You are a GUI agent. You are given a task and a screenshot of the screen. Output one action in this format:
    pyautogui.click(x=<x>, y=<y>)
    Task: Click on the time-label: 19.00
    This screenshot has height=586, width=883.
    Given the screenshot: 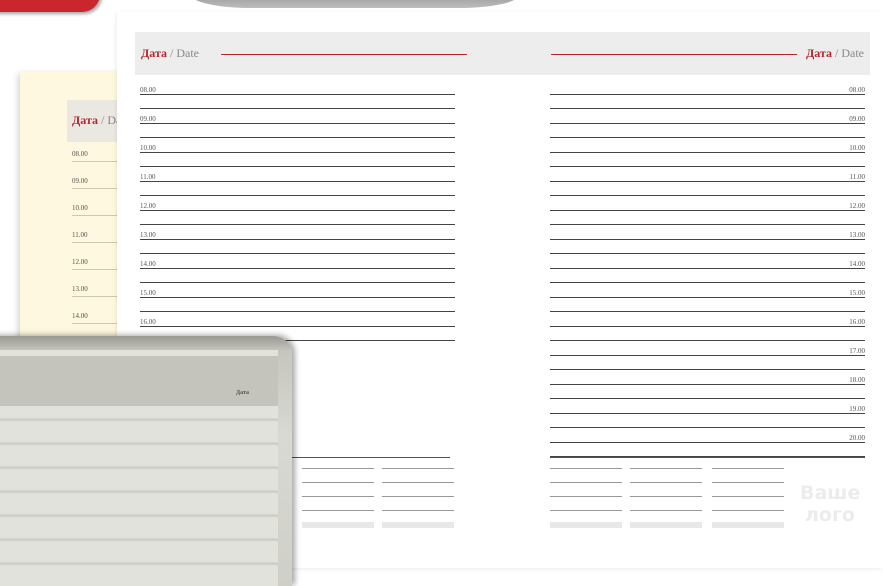 What is the action you would take?
    pyautogui.click(x=857, y=409)
    